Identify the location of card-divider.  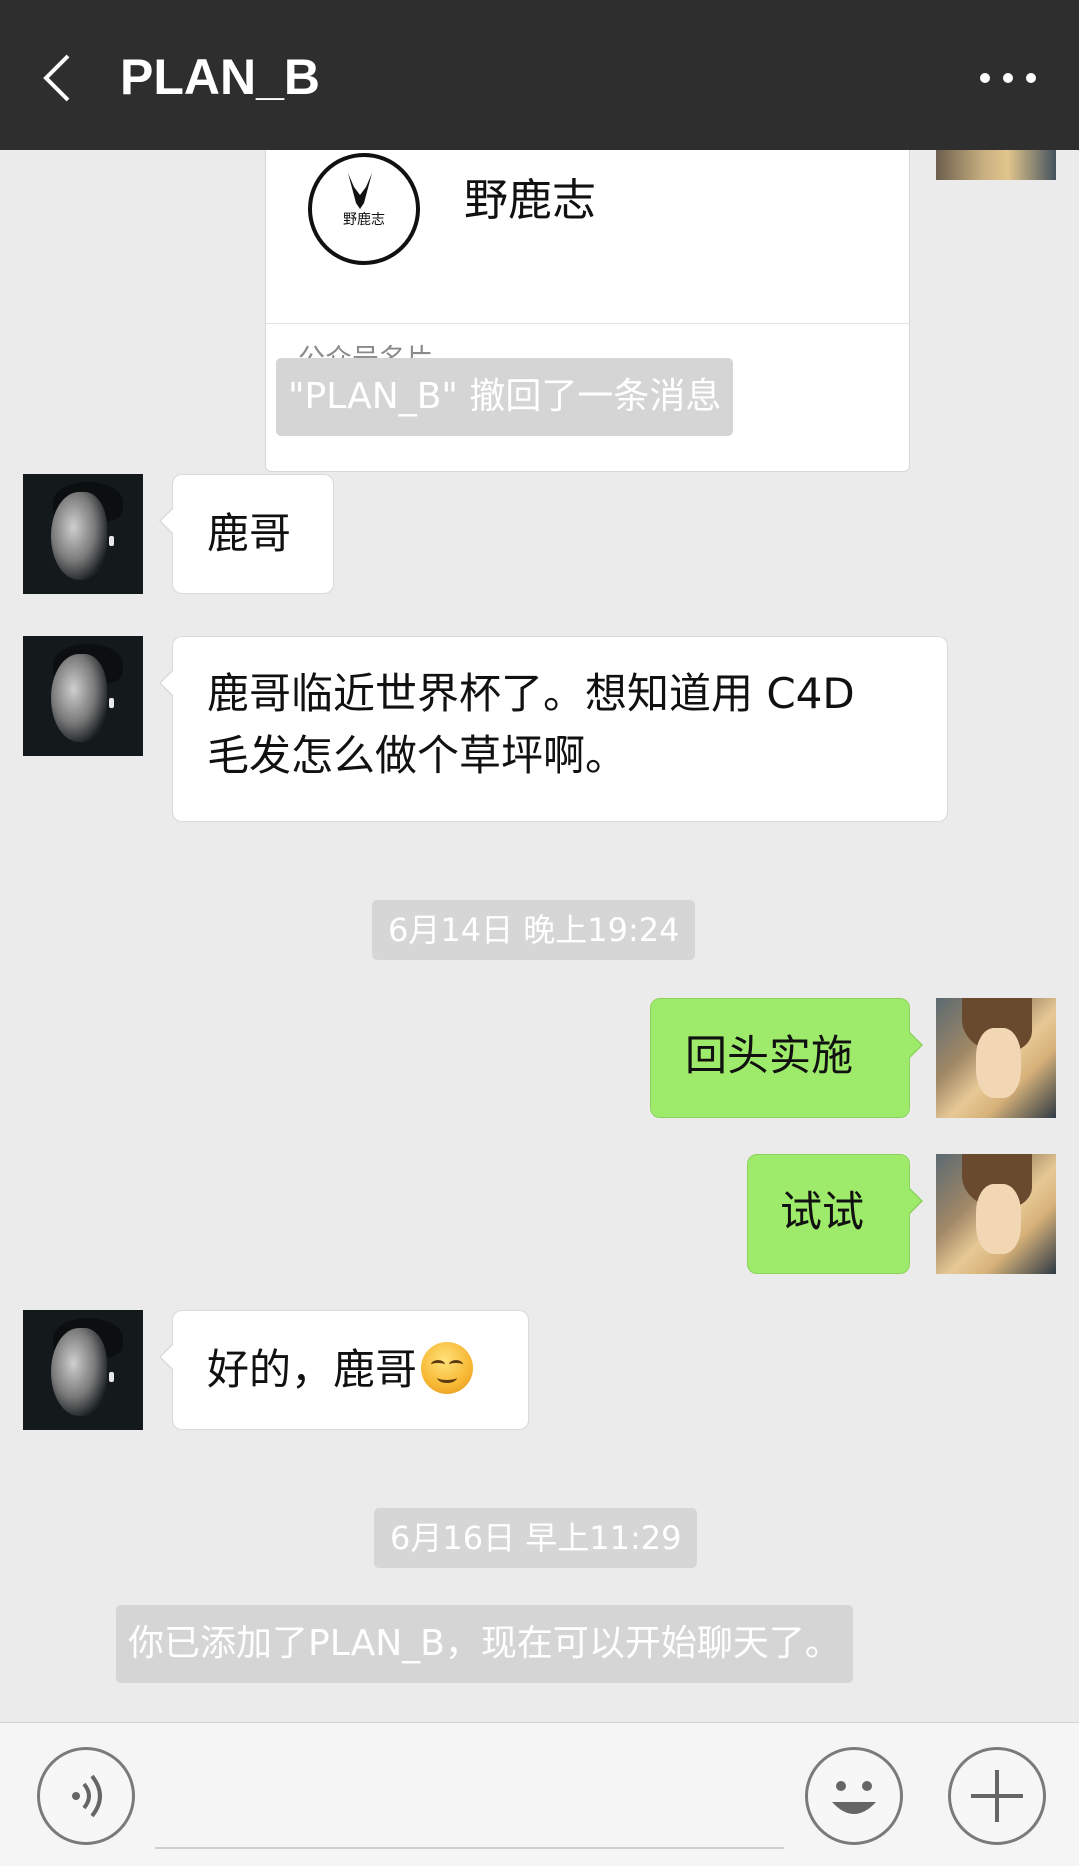
(587, 323).